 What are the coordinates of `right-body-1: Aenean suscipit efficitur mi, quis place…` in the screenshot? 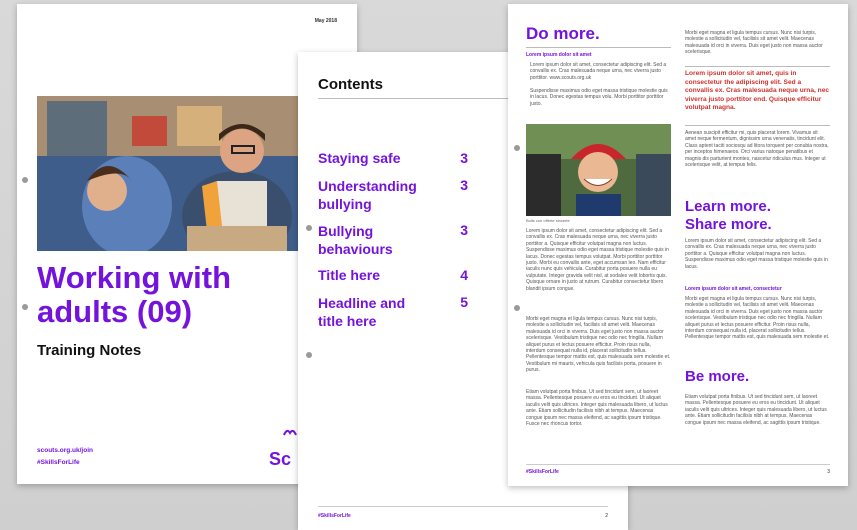 It's located at (757, 149).